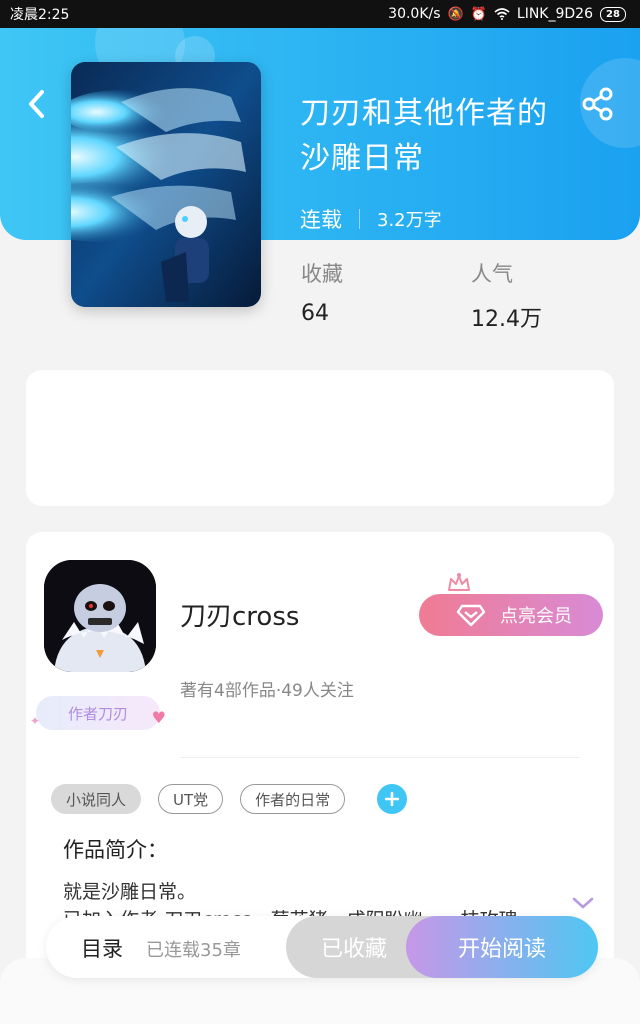  What do you see at coordinates (320, 14) in the screenshot?
I see `status-bar: 凌晨2:25 30.0K/s 🔕 ⏰ LINK_9D26 28` at bounding box center [320, 14].